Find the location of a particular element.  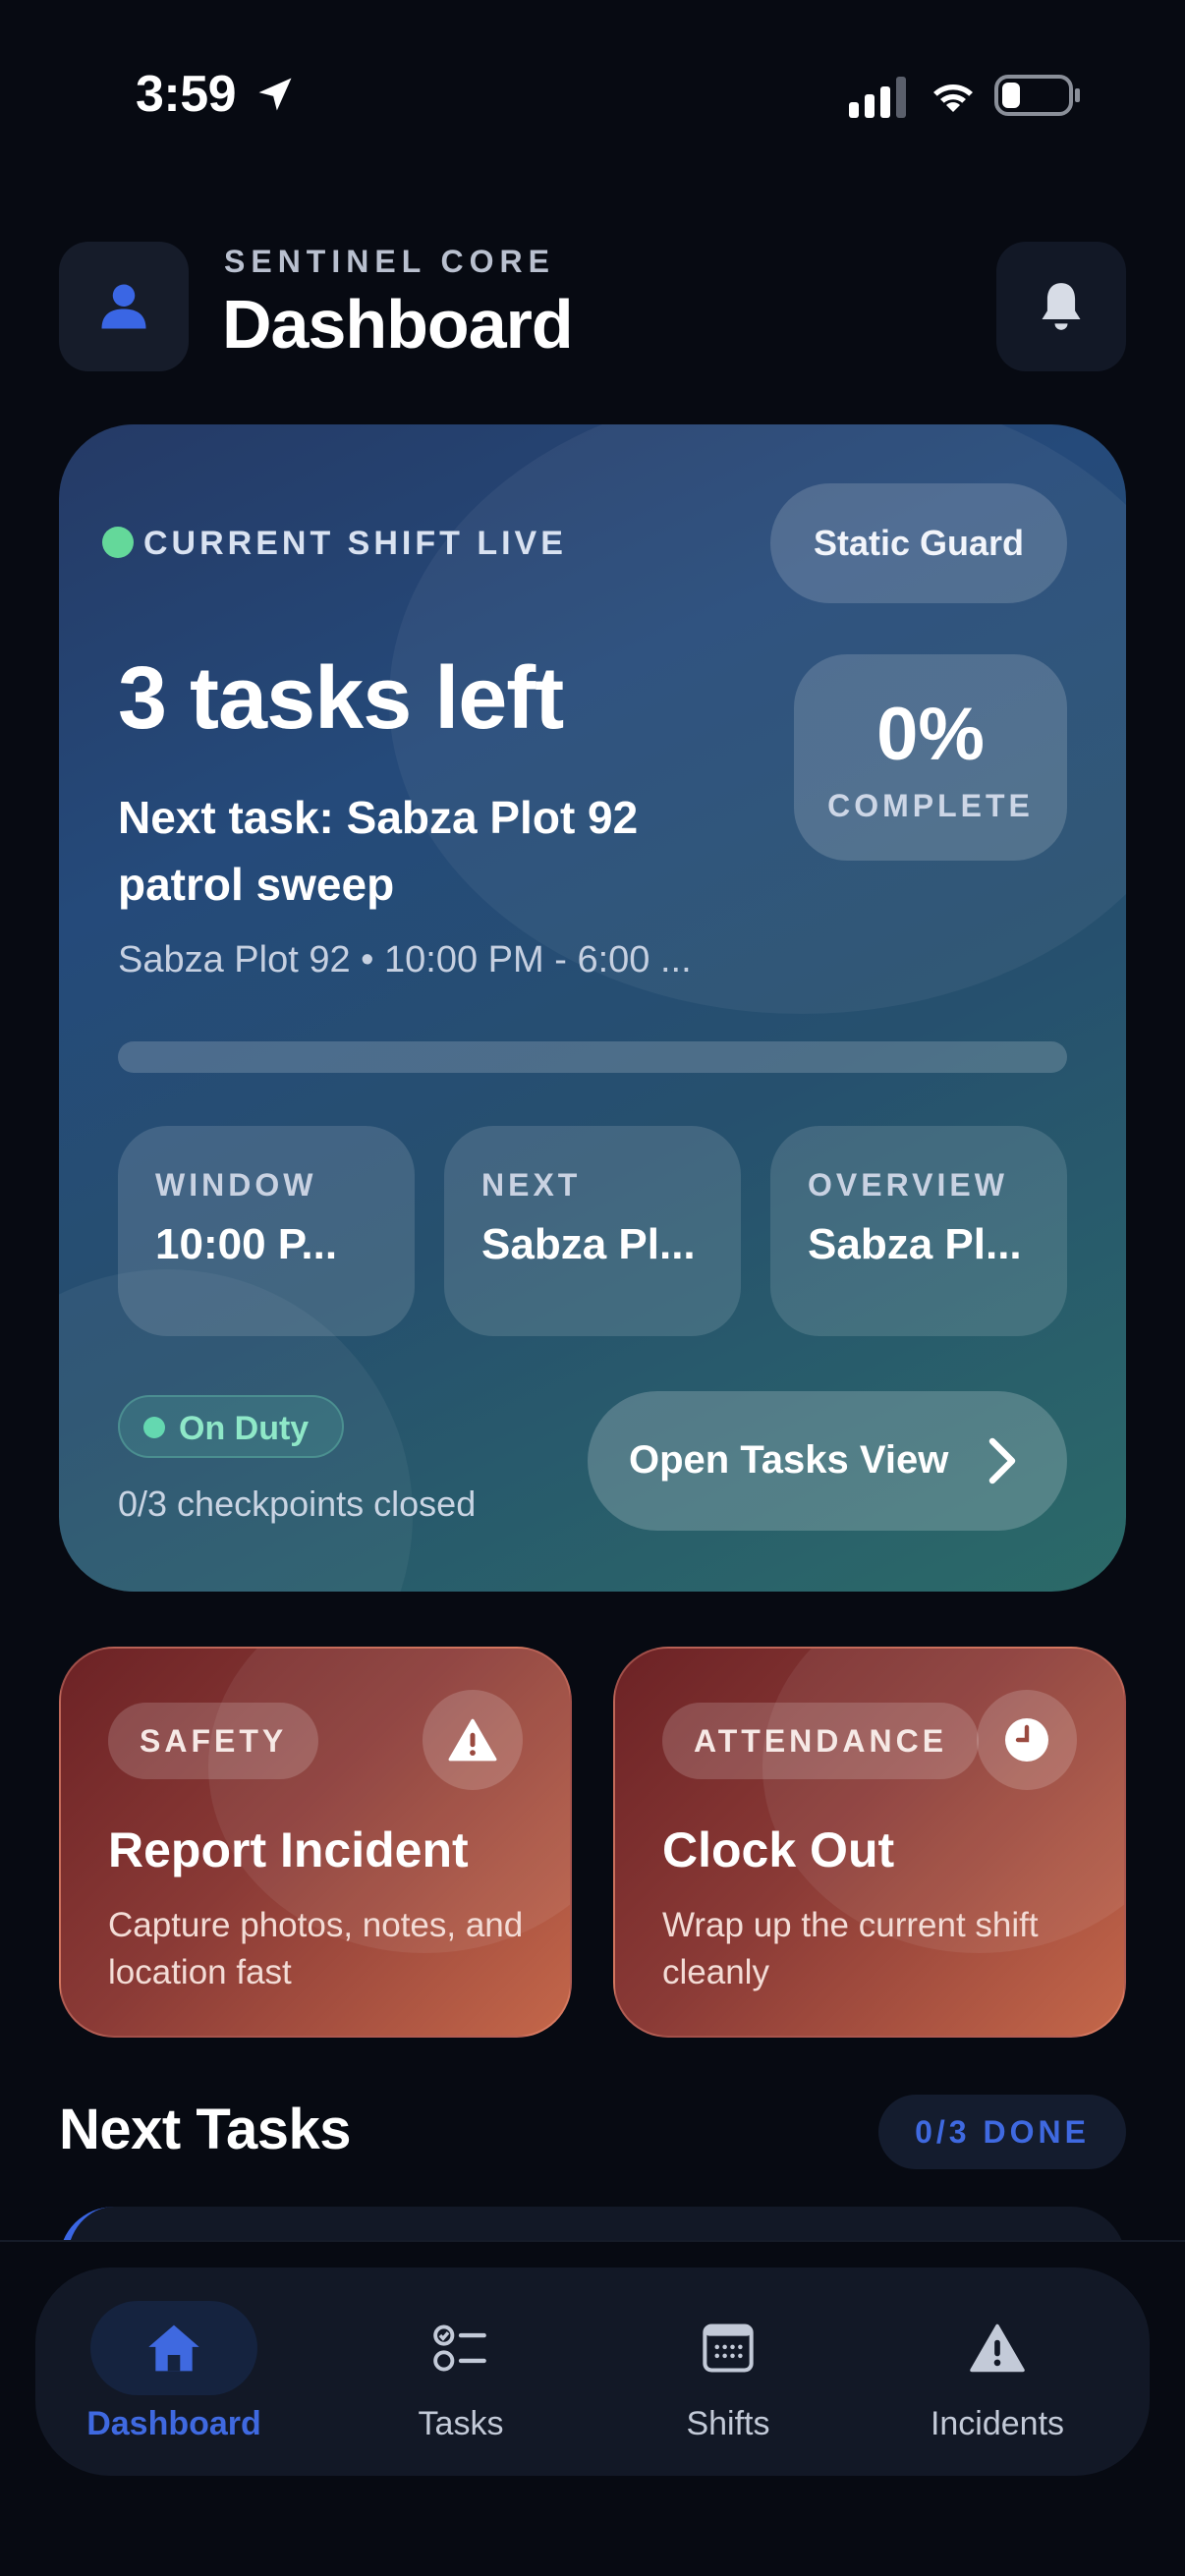

clock-icon is located at coordinates (1027, 1740).